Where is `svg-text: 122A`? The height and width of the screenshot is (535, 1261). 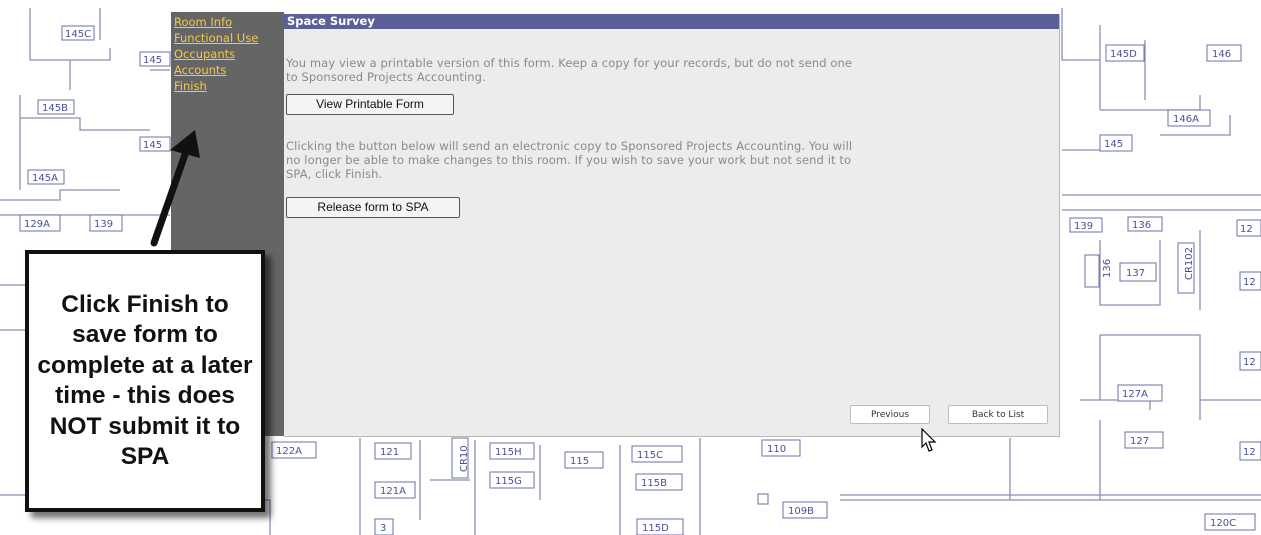
svg-text: 122A is located at coordinates (289, 451).